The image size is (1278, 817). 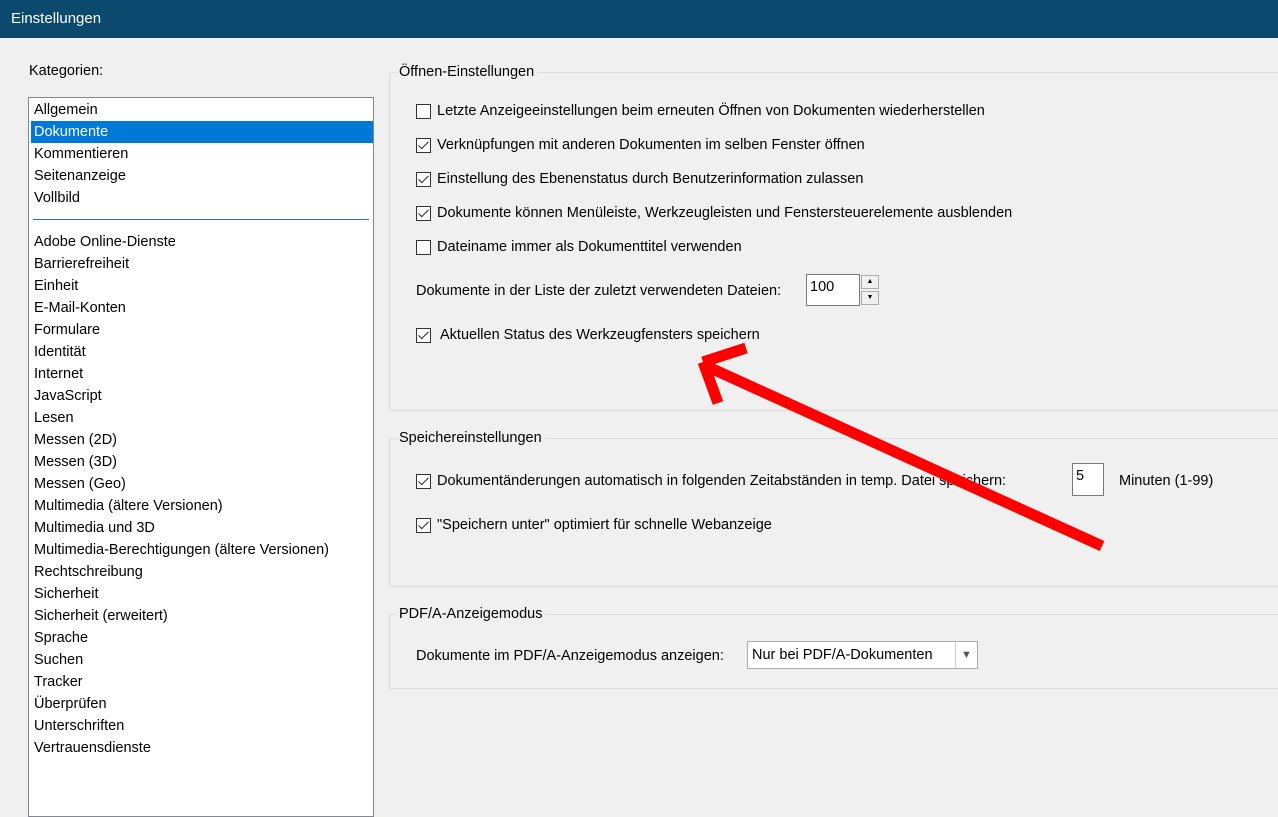 What do you see at coordinates (870, 298) in the screenshot?
I see `spin-down-button: ▼` at bounding box center [870, 298].